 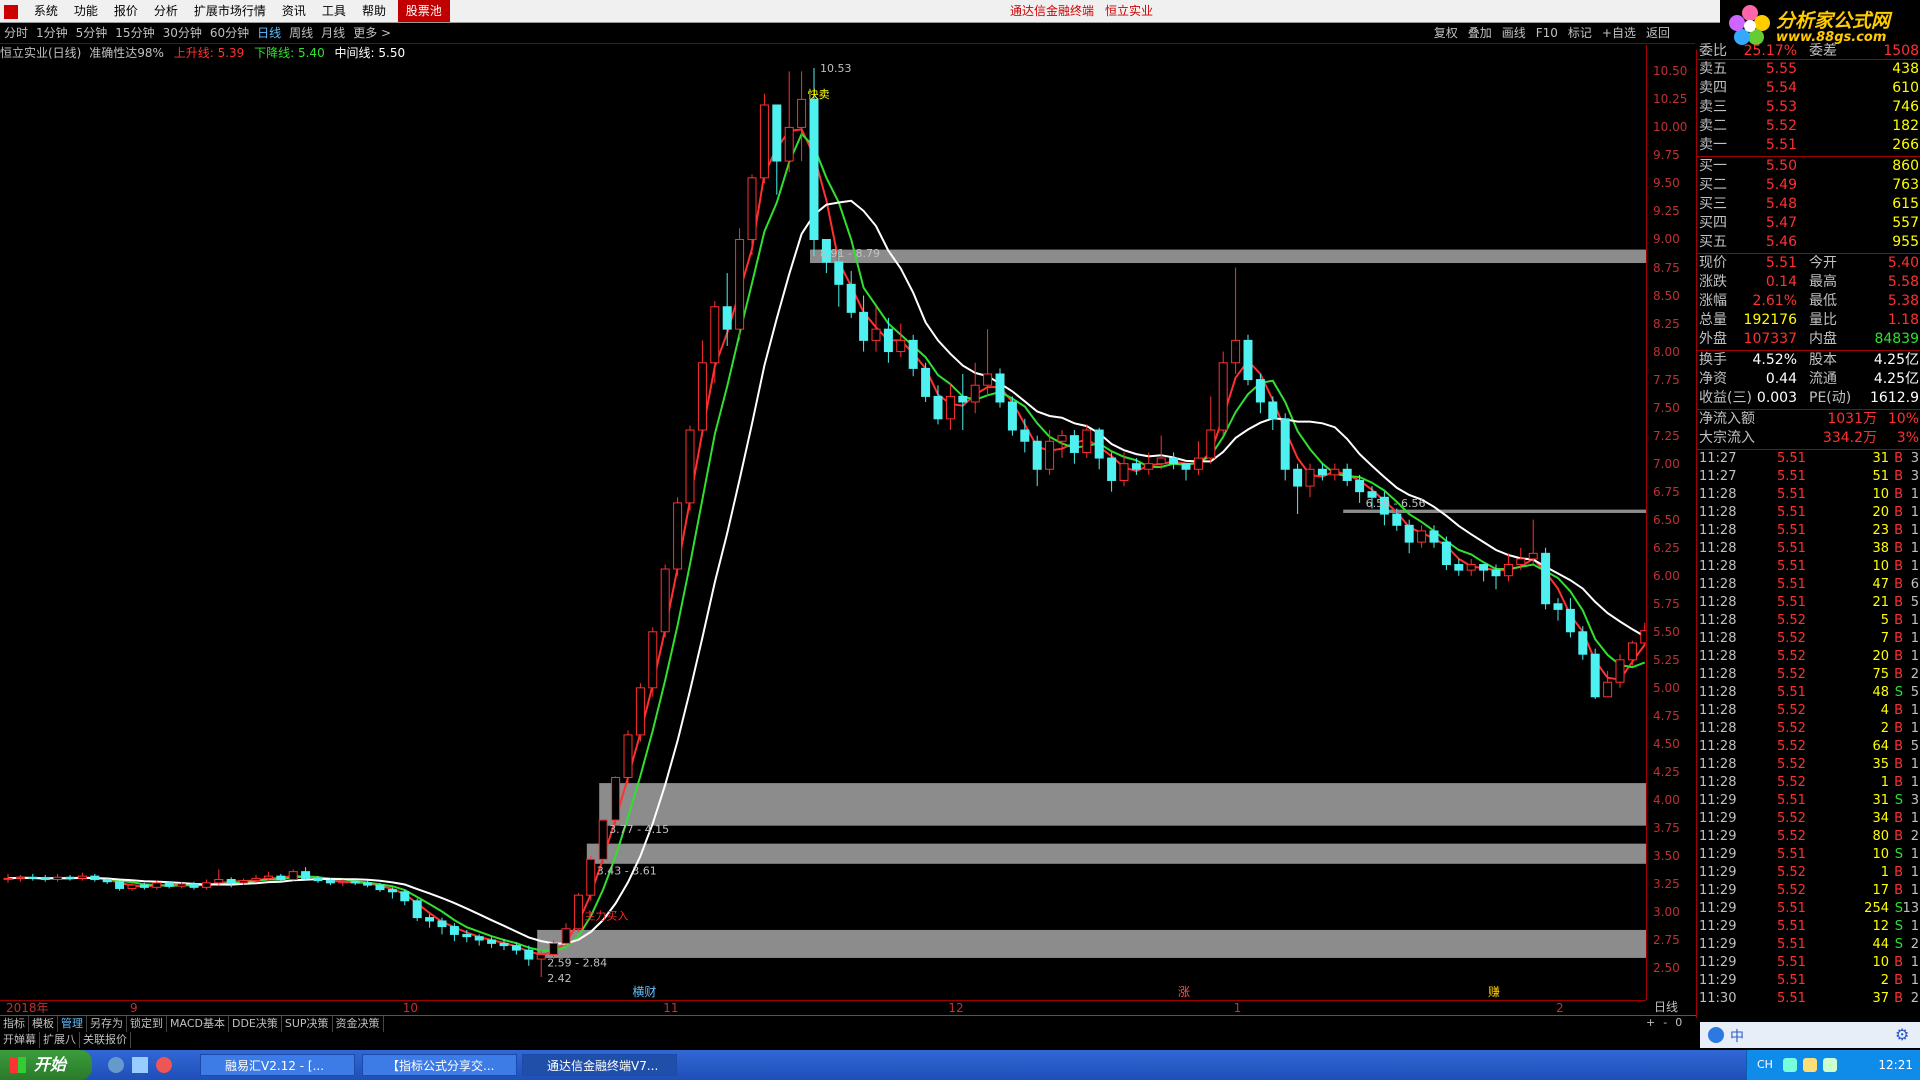 What do you see at coordinates (1765, 1065) in the screenshot?
I see `language-indicator: CH` at bounding box center [1765, 1065].